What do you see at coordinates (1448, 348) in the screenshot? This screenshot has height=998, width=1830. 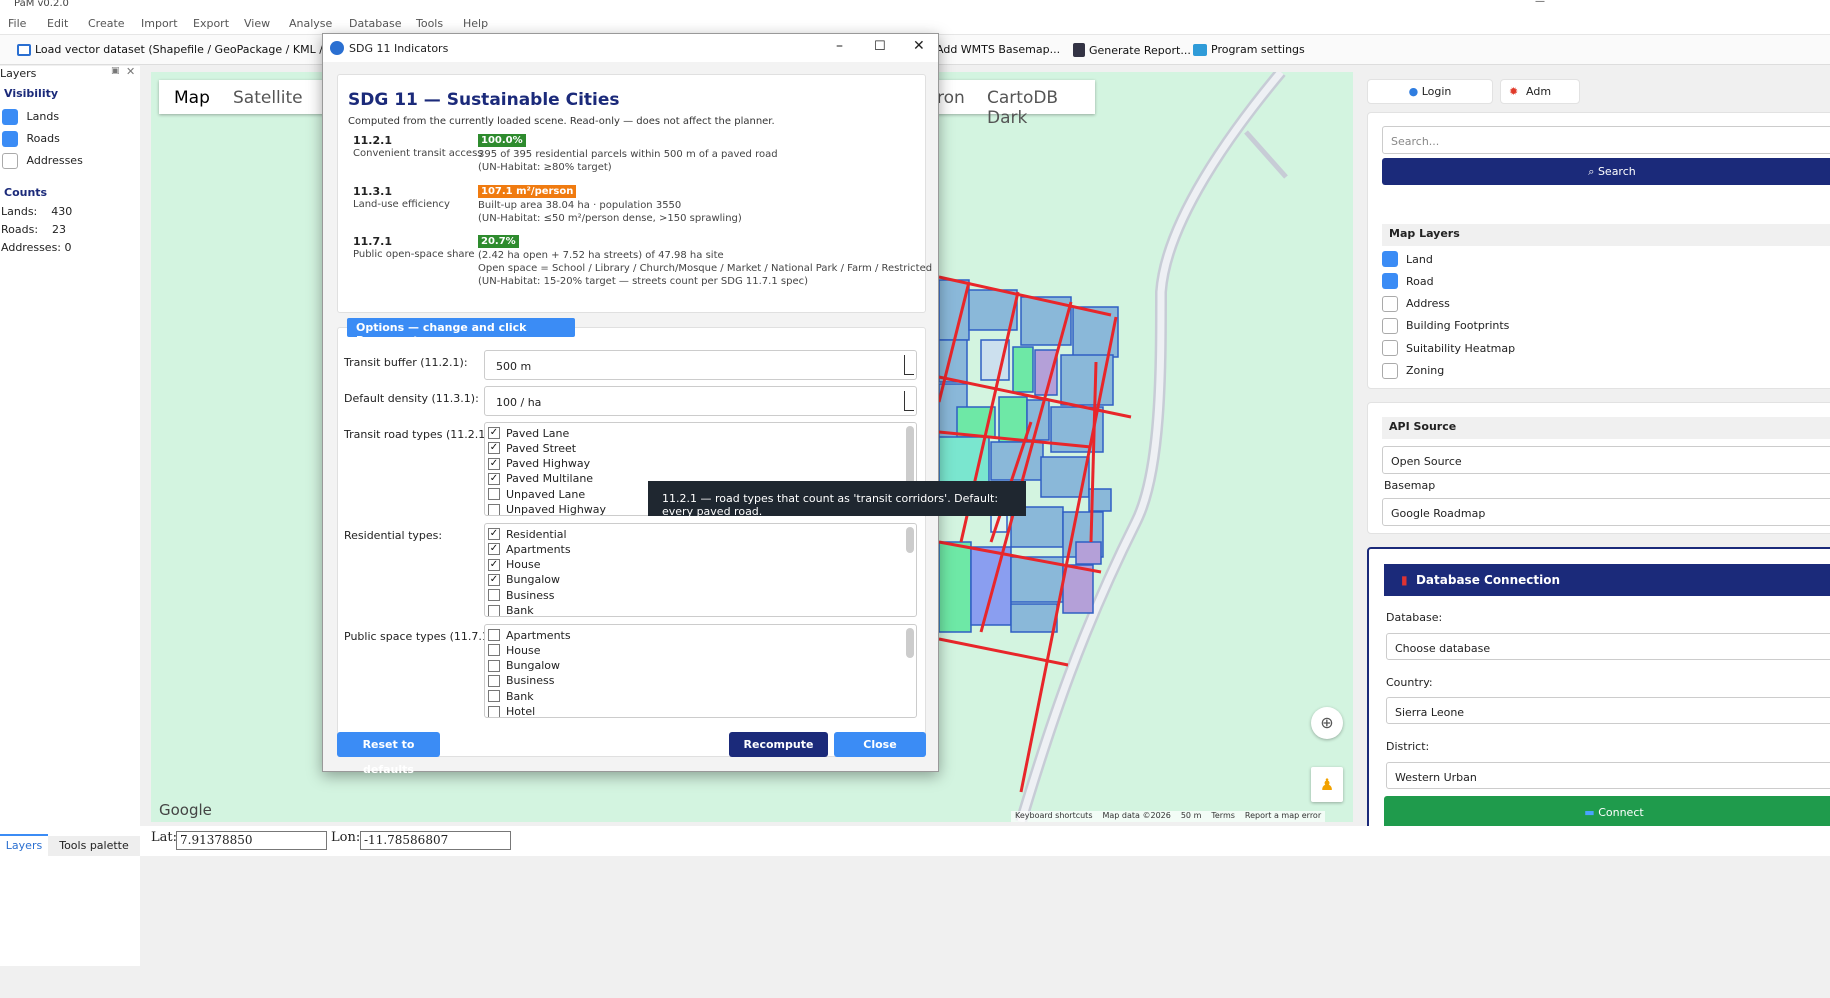 I see `map-layer-item: Suitability Heatmap` at bounding box center [1448, 348].